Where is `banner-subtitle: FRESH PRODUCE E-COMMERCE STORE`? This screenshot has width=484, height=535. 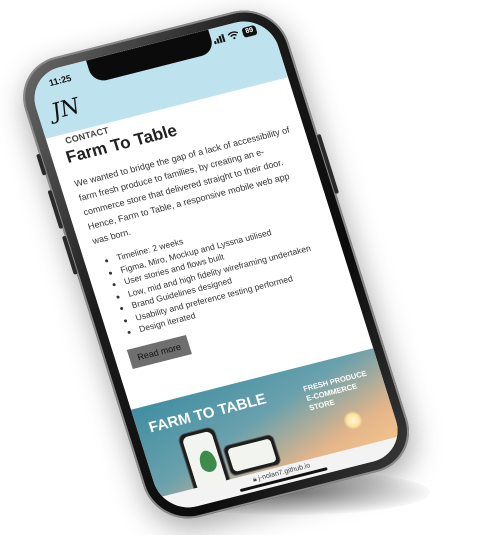
banner-subtitle: FRESH PRODUCE E-COMMERCE STORE is located at coordinates (338, 391).